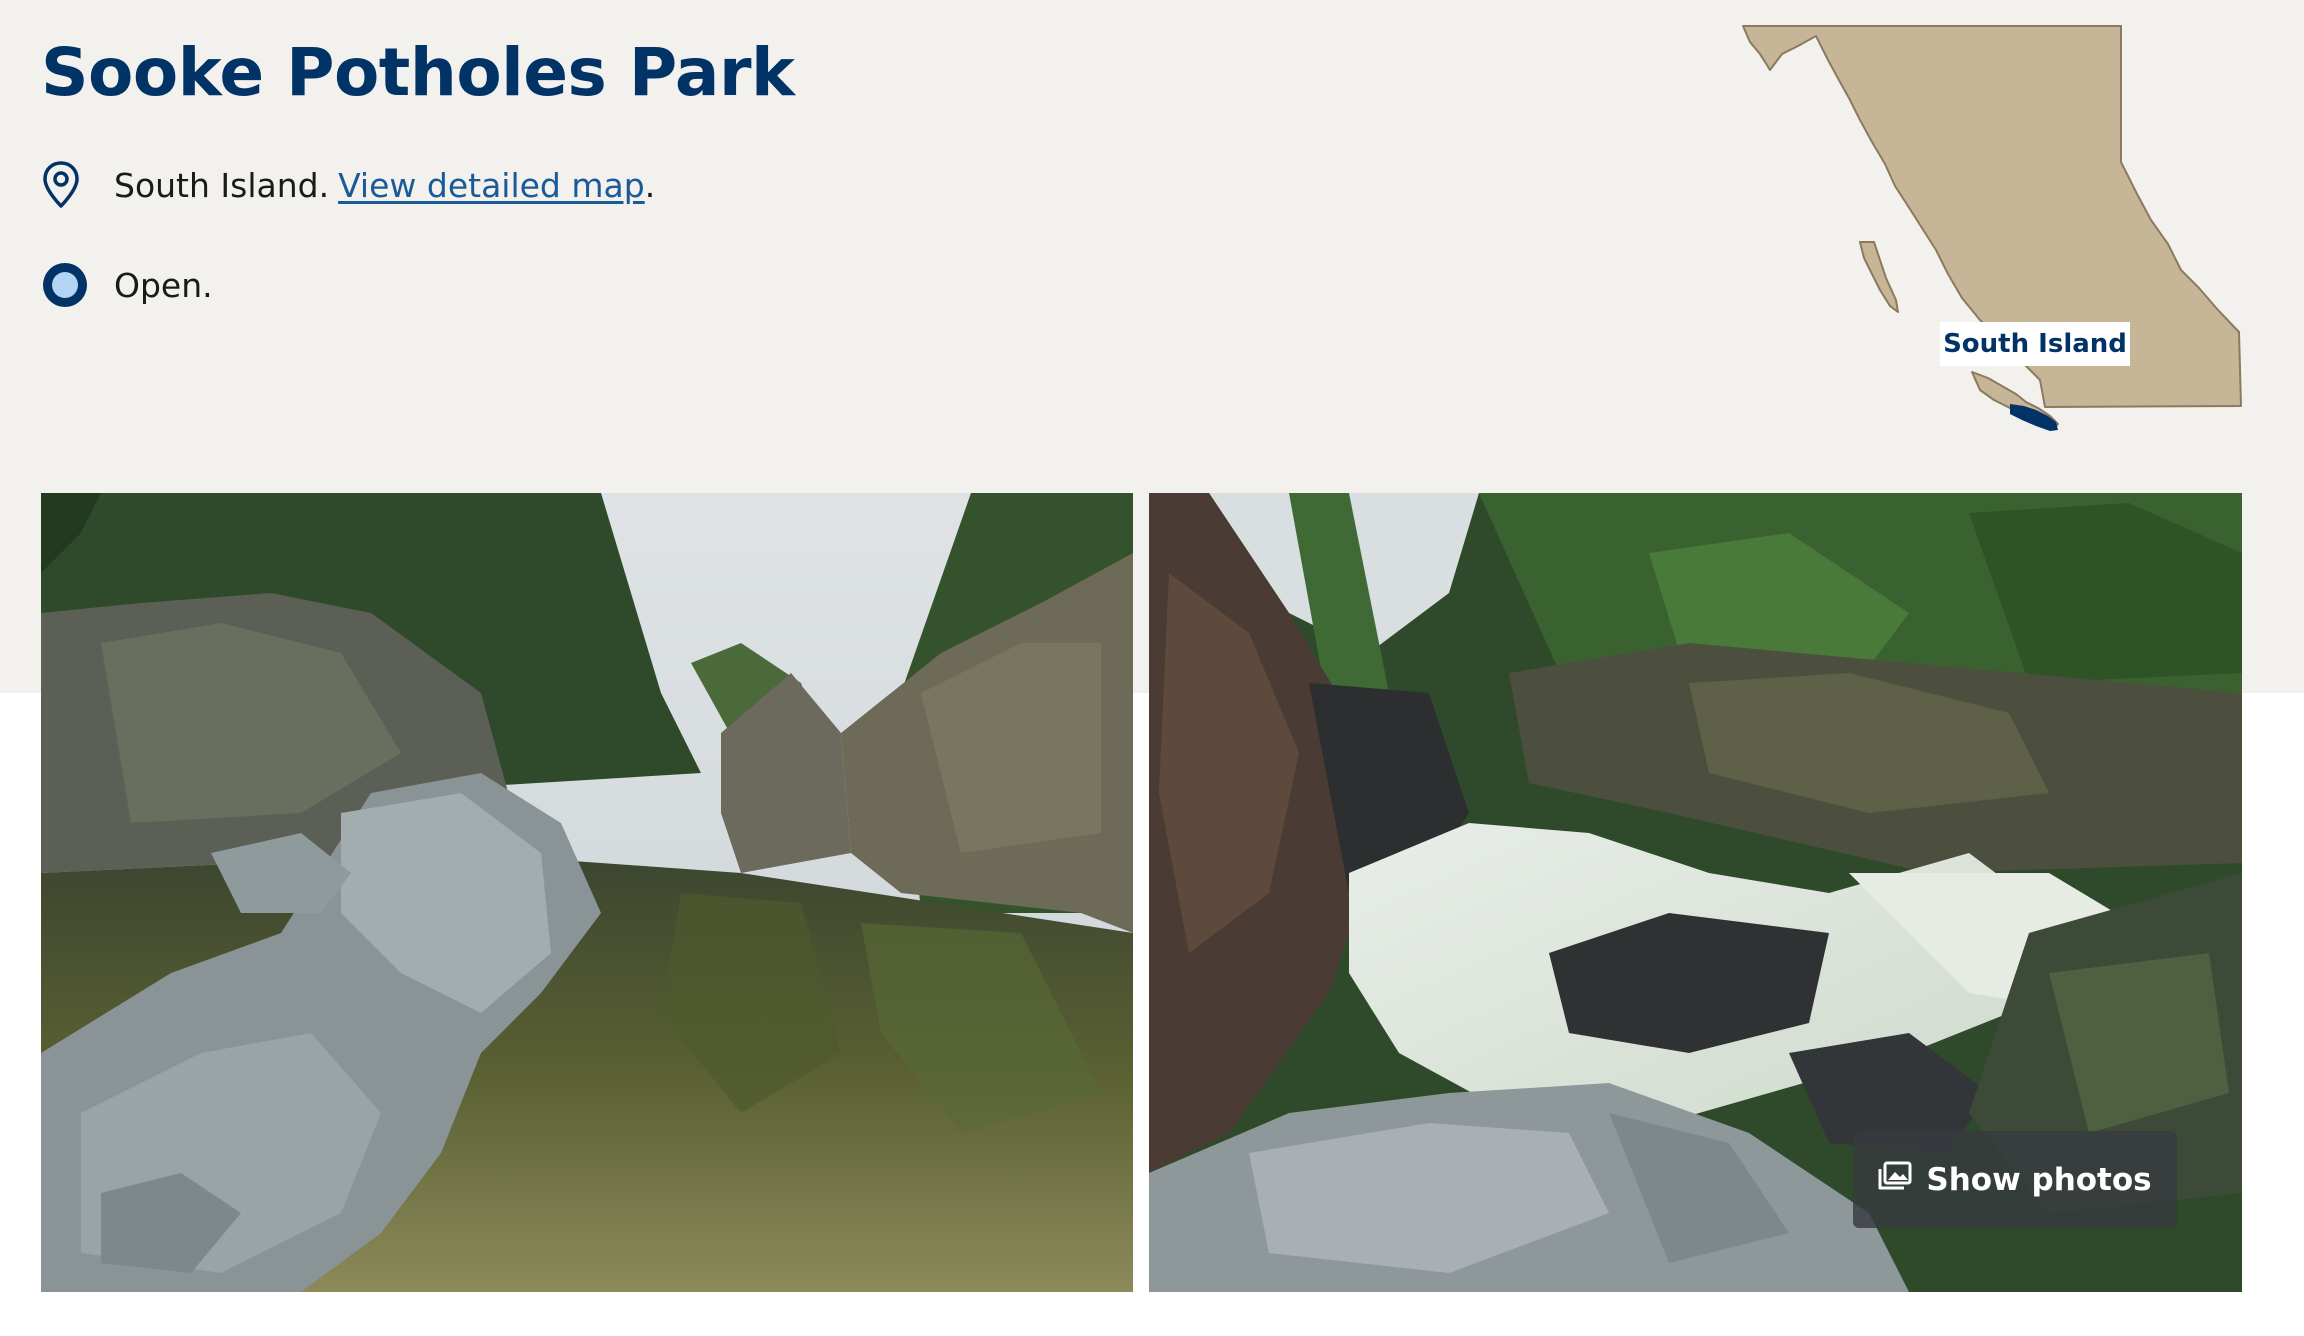 This screenshot has height=1336, width=2304. I want to click on photo-gallery-icon, so click(1895, 1180).